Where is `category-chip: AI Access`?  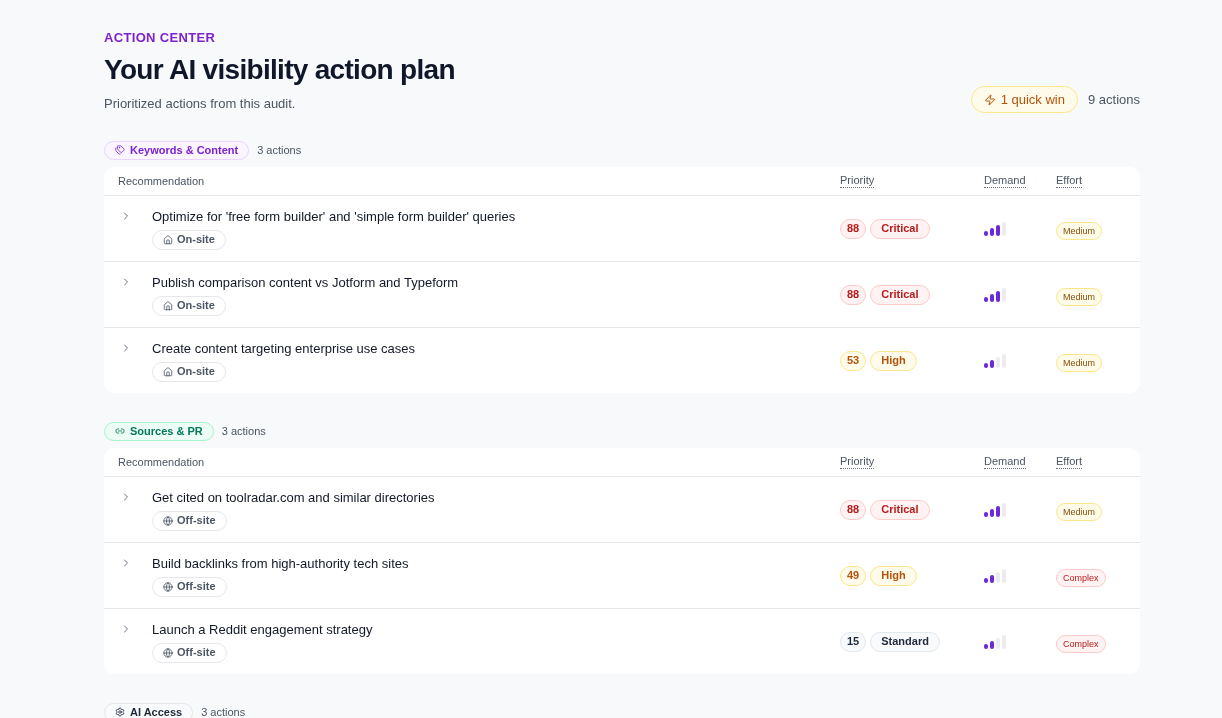
category-chip: AI Access is located at coordinates (149, 710).